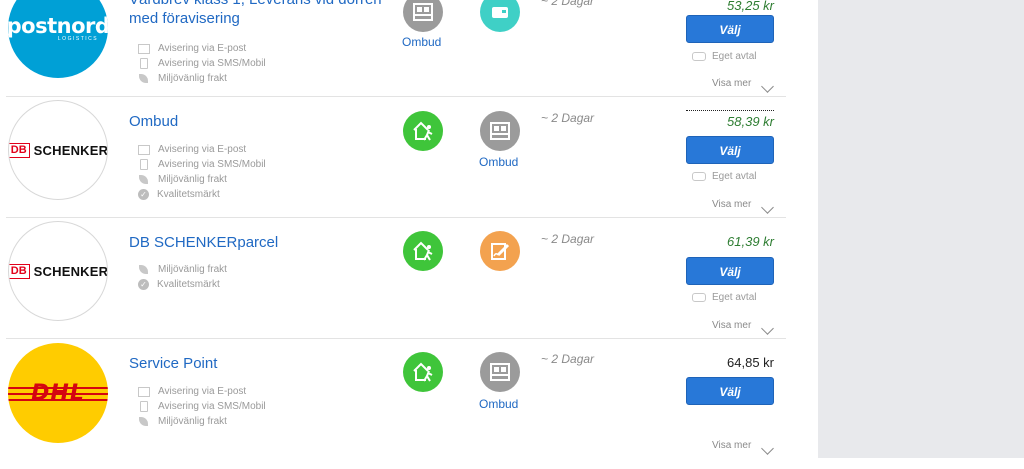 Image resolution: width=1024 pixels, height=469 pixels. What do you see at coordinates (58, 393) in the screenshot?
I see `dhl-logo: DHL` at bounding box center [58, 393].